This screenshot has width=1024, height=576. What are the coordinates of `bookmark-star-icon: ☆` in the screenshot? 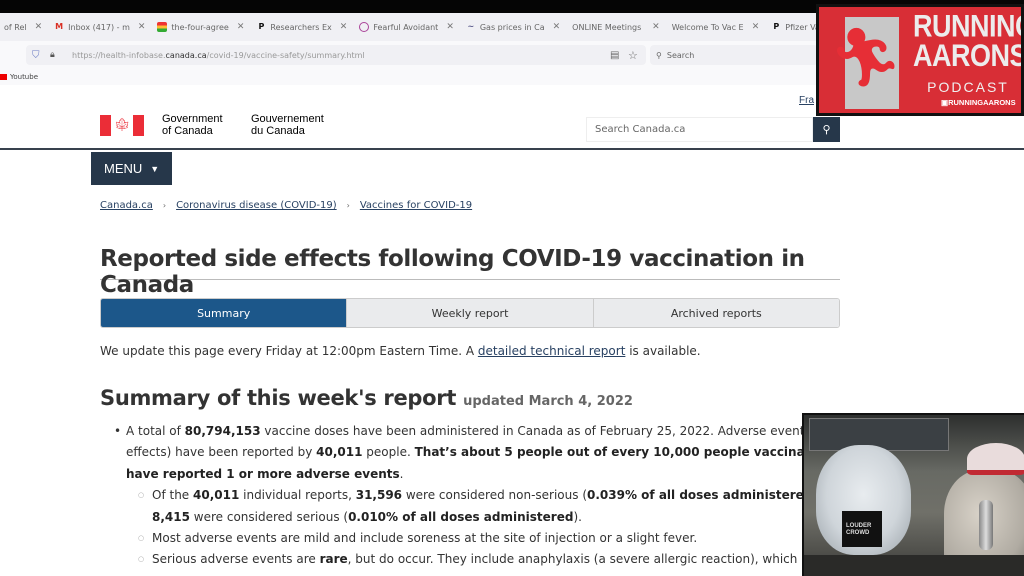 It's located at (633, 55).